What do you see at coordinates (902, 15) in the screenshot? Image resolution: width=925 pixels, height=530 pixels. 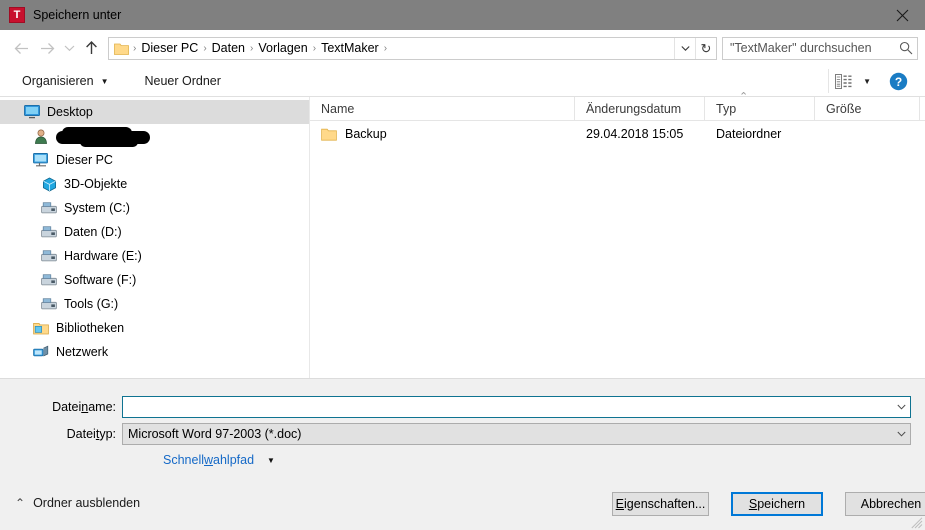 I see `close-button` at bounding box center [902, 15].